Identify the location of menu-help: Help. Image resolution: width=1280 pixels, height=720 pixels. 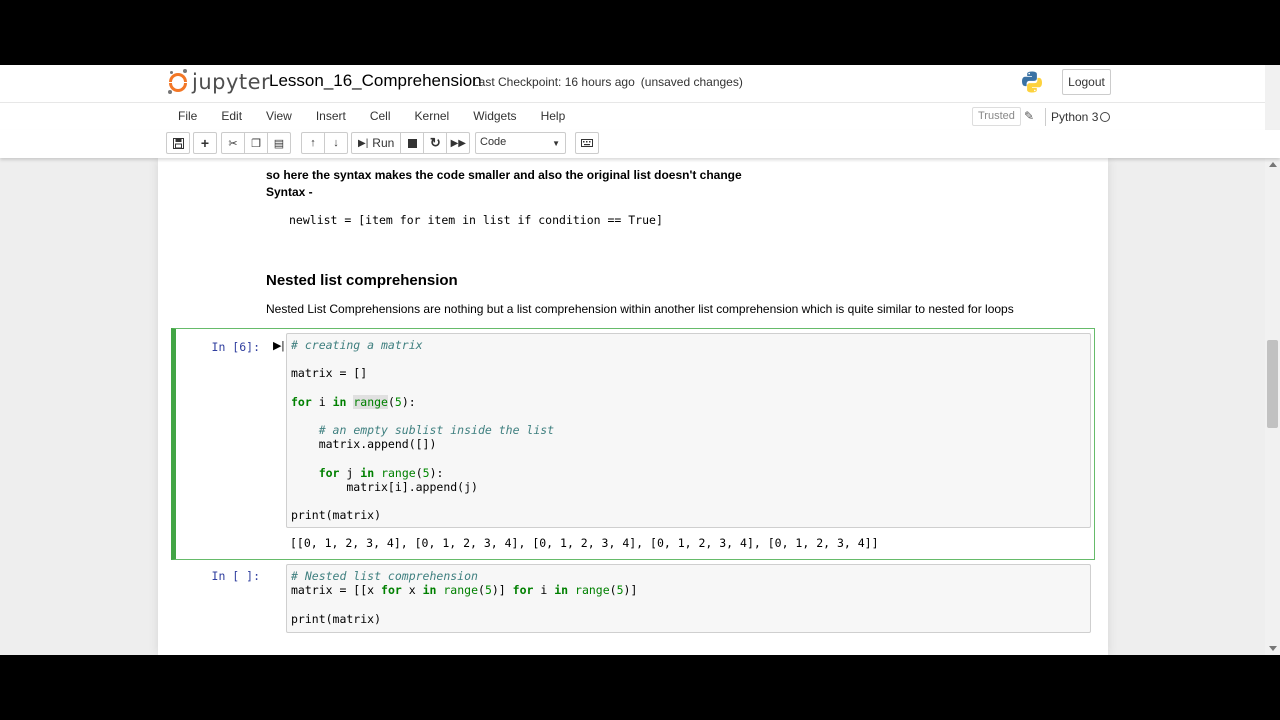
(553, 117).